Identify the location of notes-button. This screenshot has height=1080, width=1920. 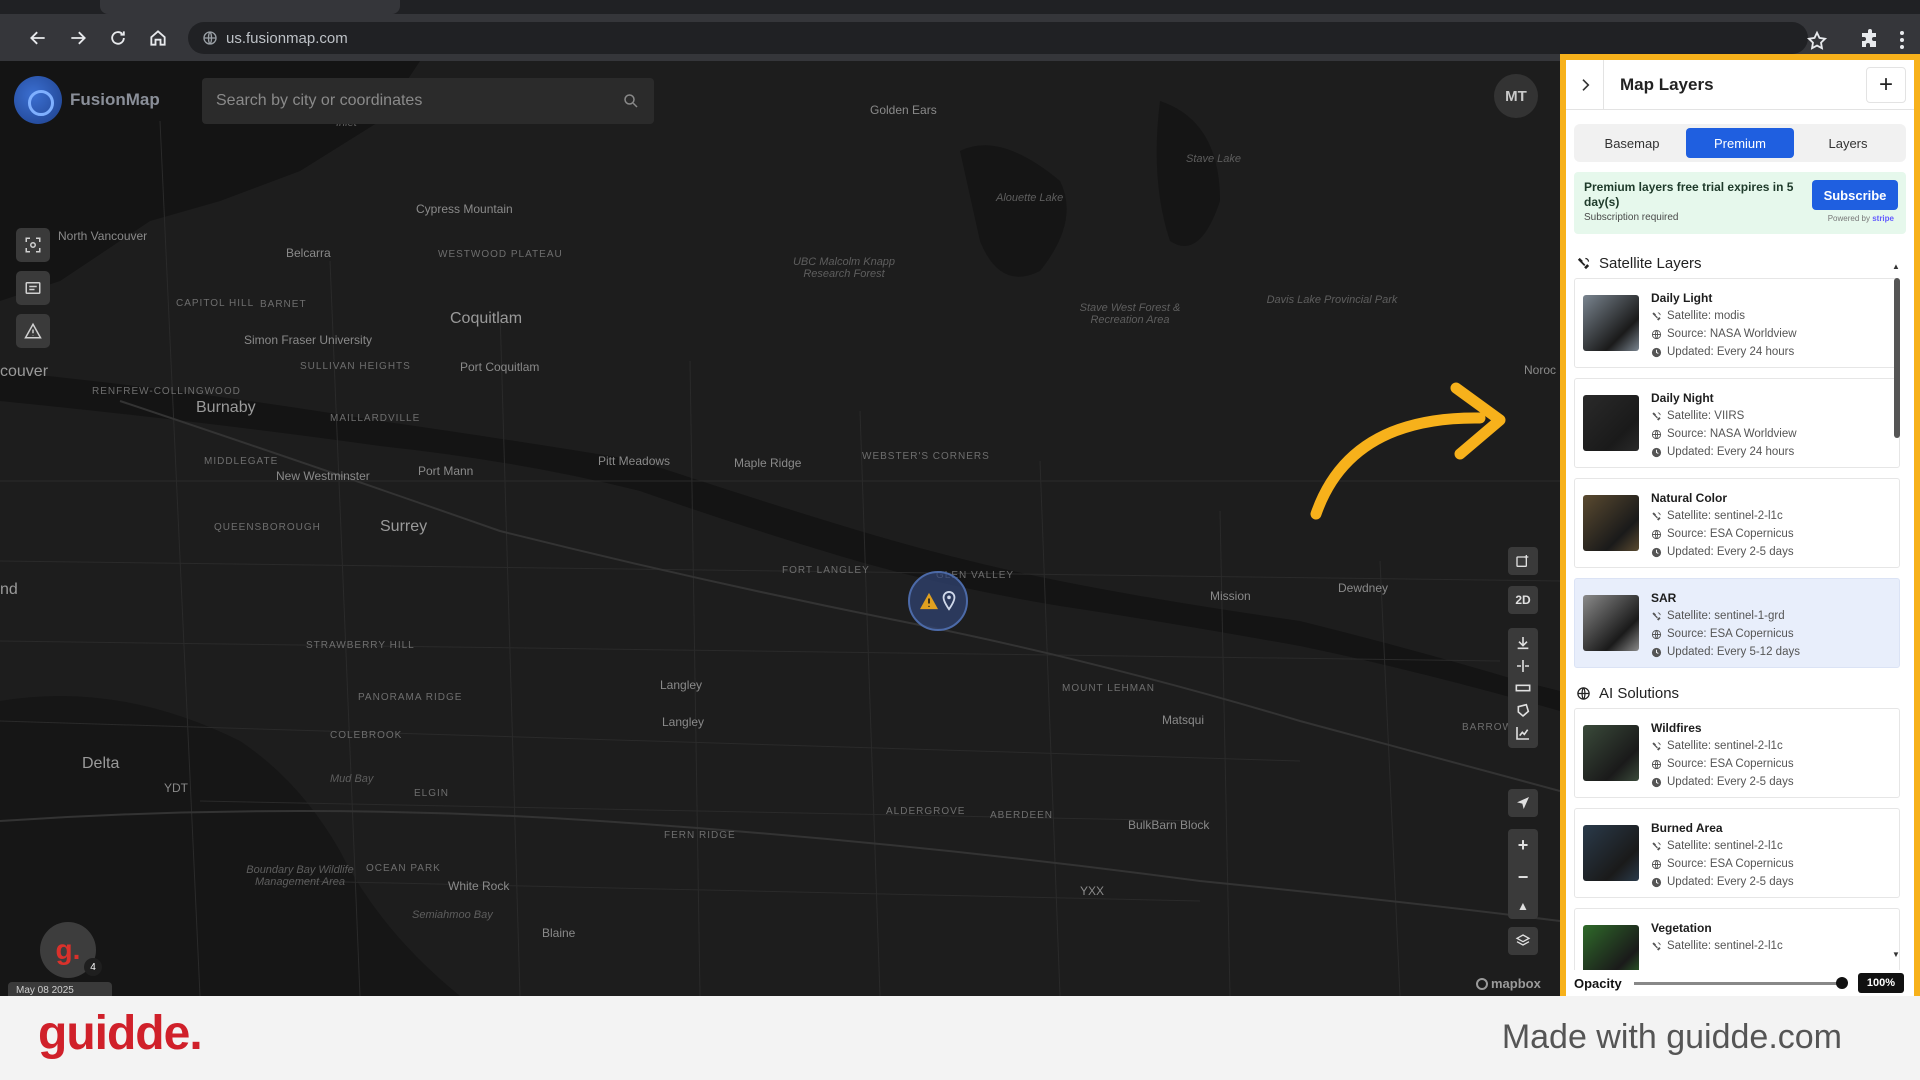
(33, 288).